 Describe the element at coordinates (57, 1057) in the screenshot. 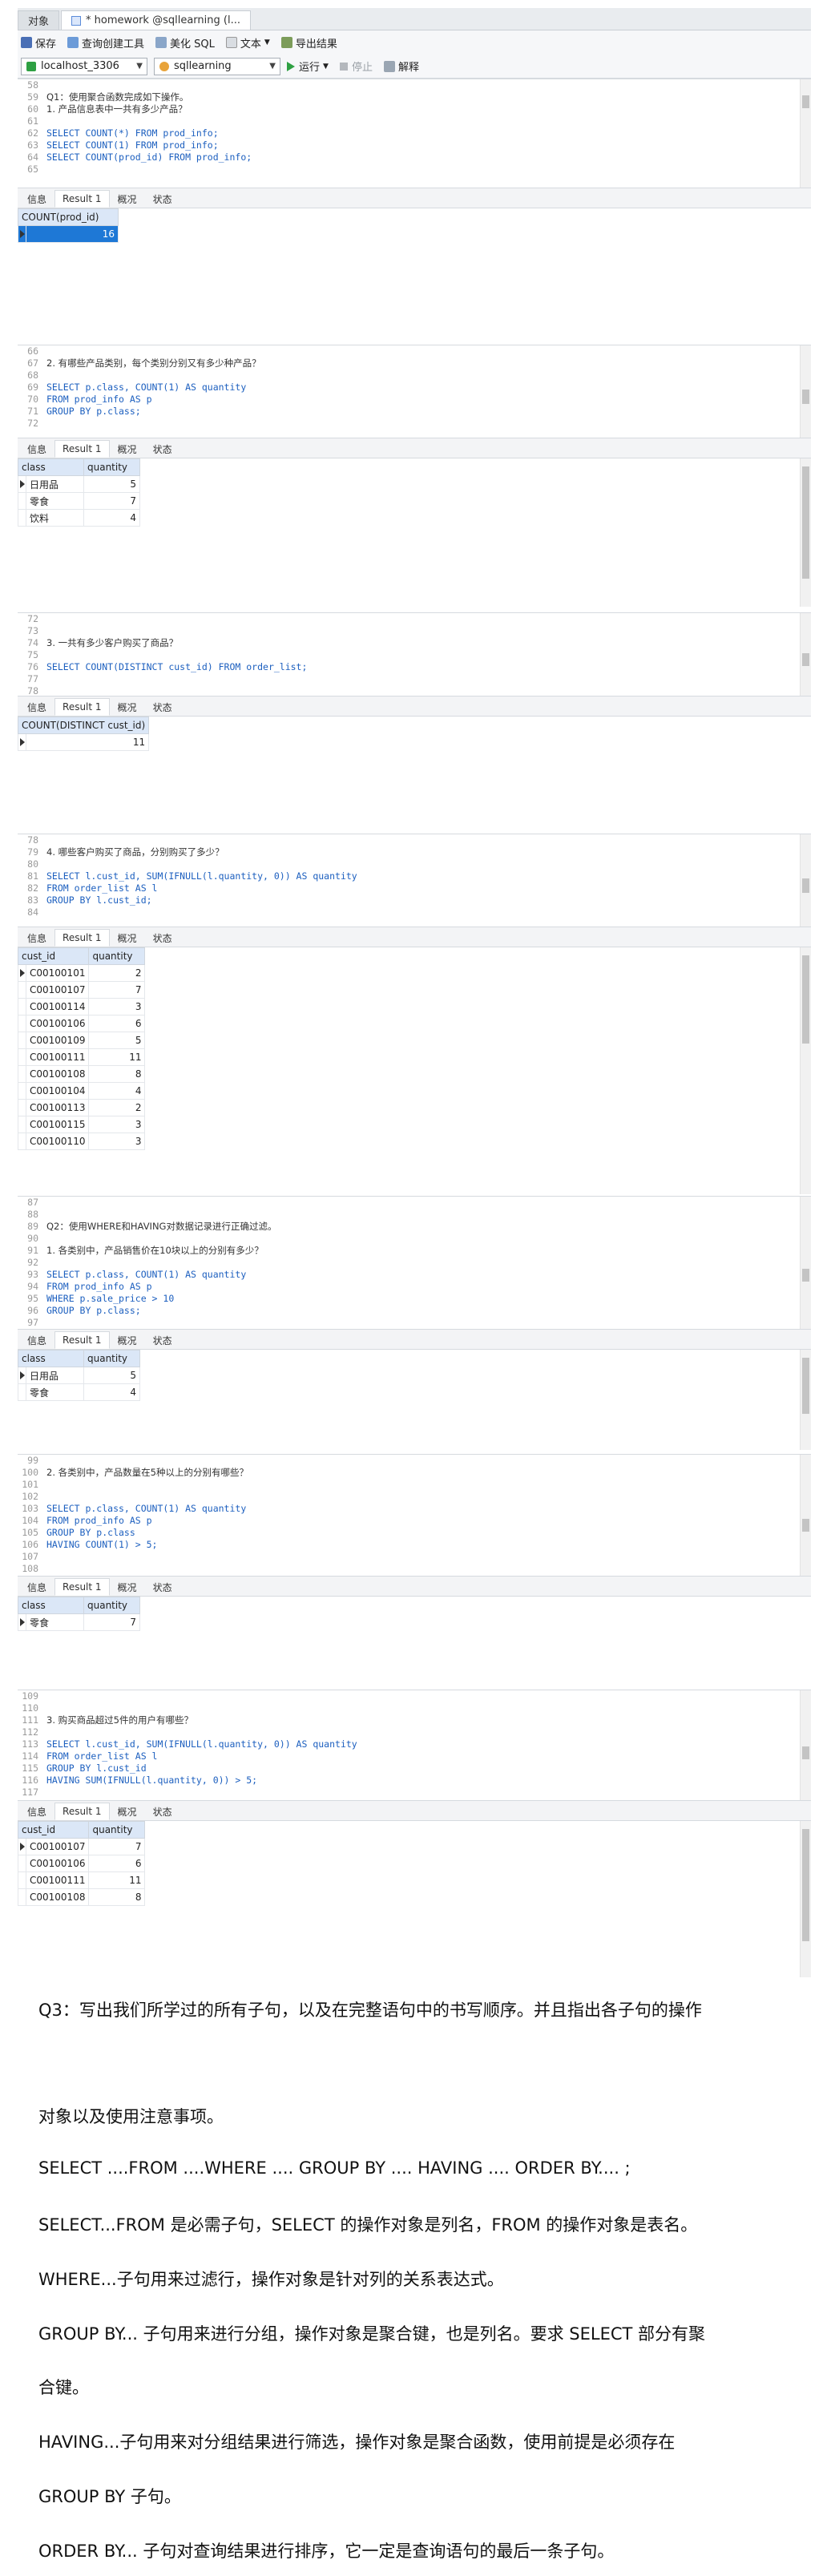

I see `table-cell: C00100111` at that location.